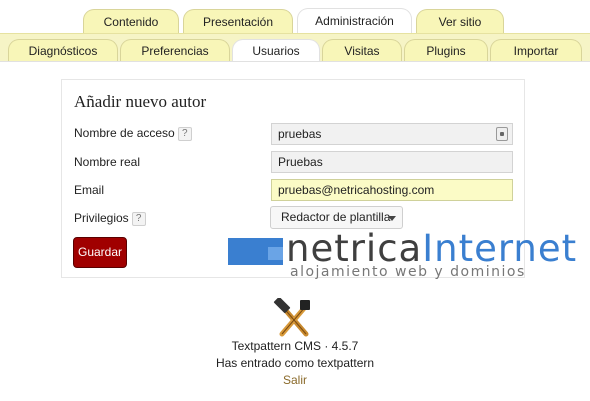 This screenshot has height=401, width=590. What do you see at coordinates (238, 21) in the screenshot?
I see `tab-presentacion: Presentación` at bounding box center [238, 21].